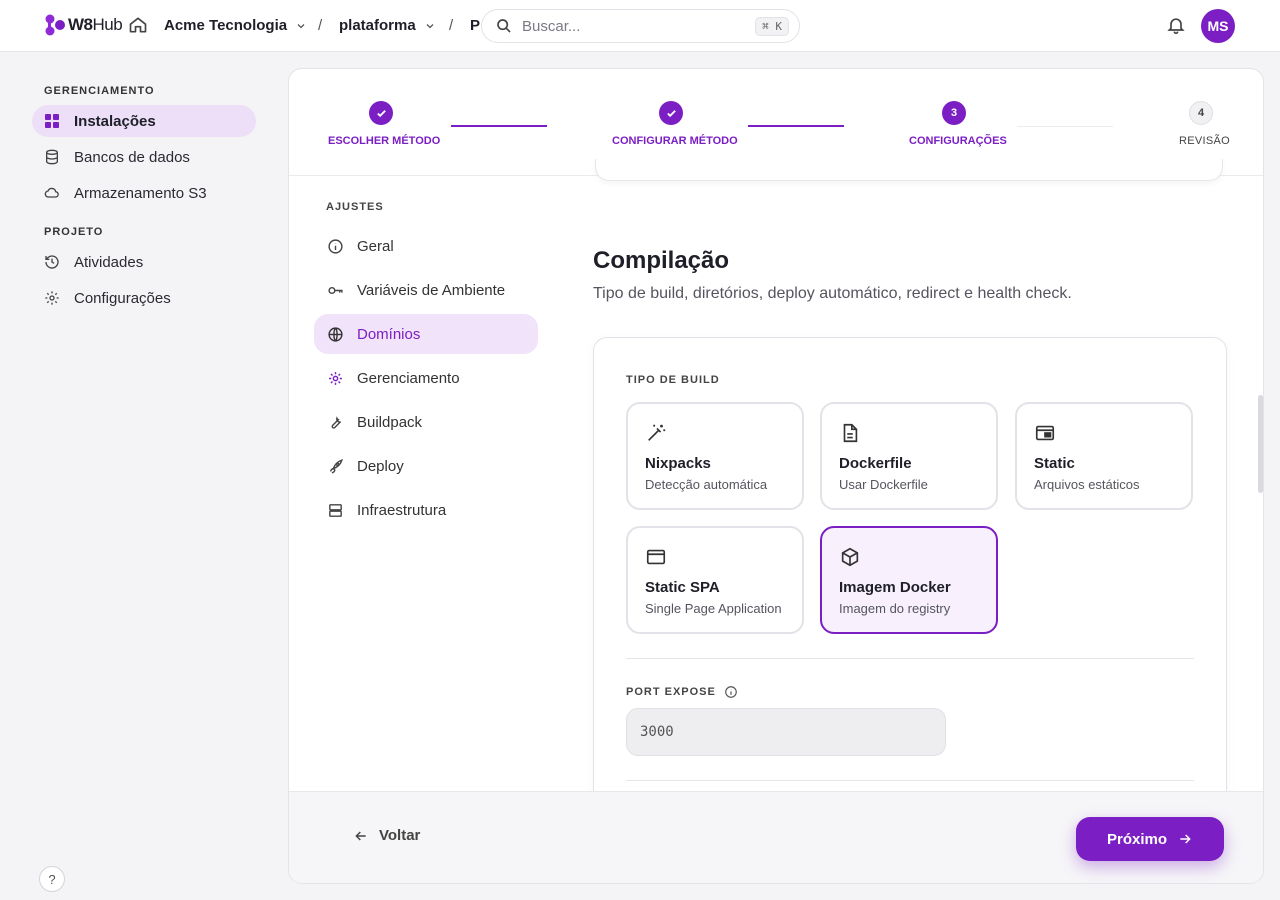  I want to click on nav-item-label: Domínios, so click(389, 334).